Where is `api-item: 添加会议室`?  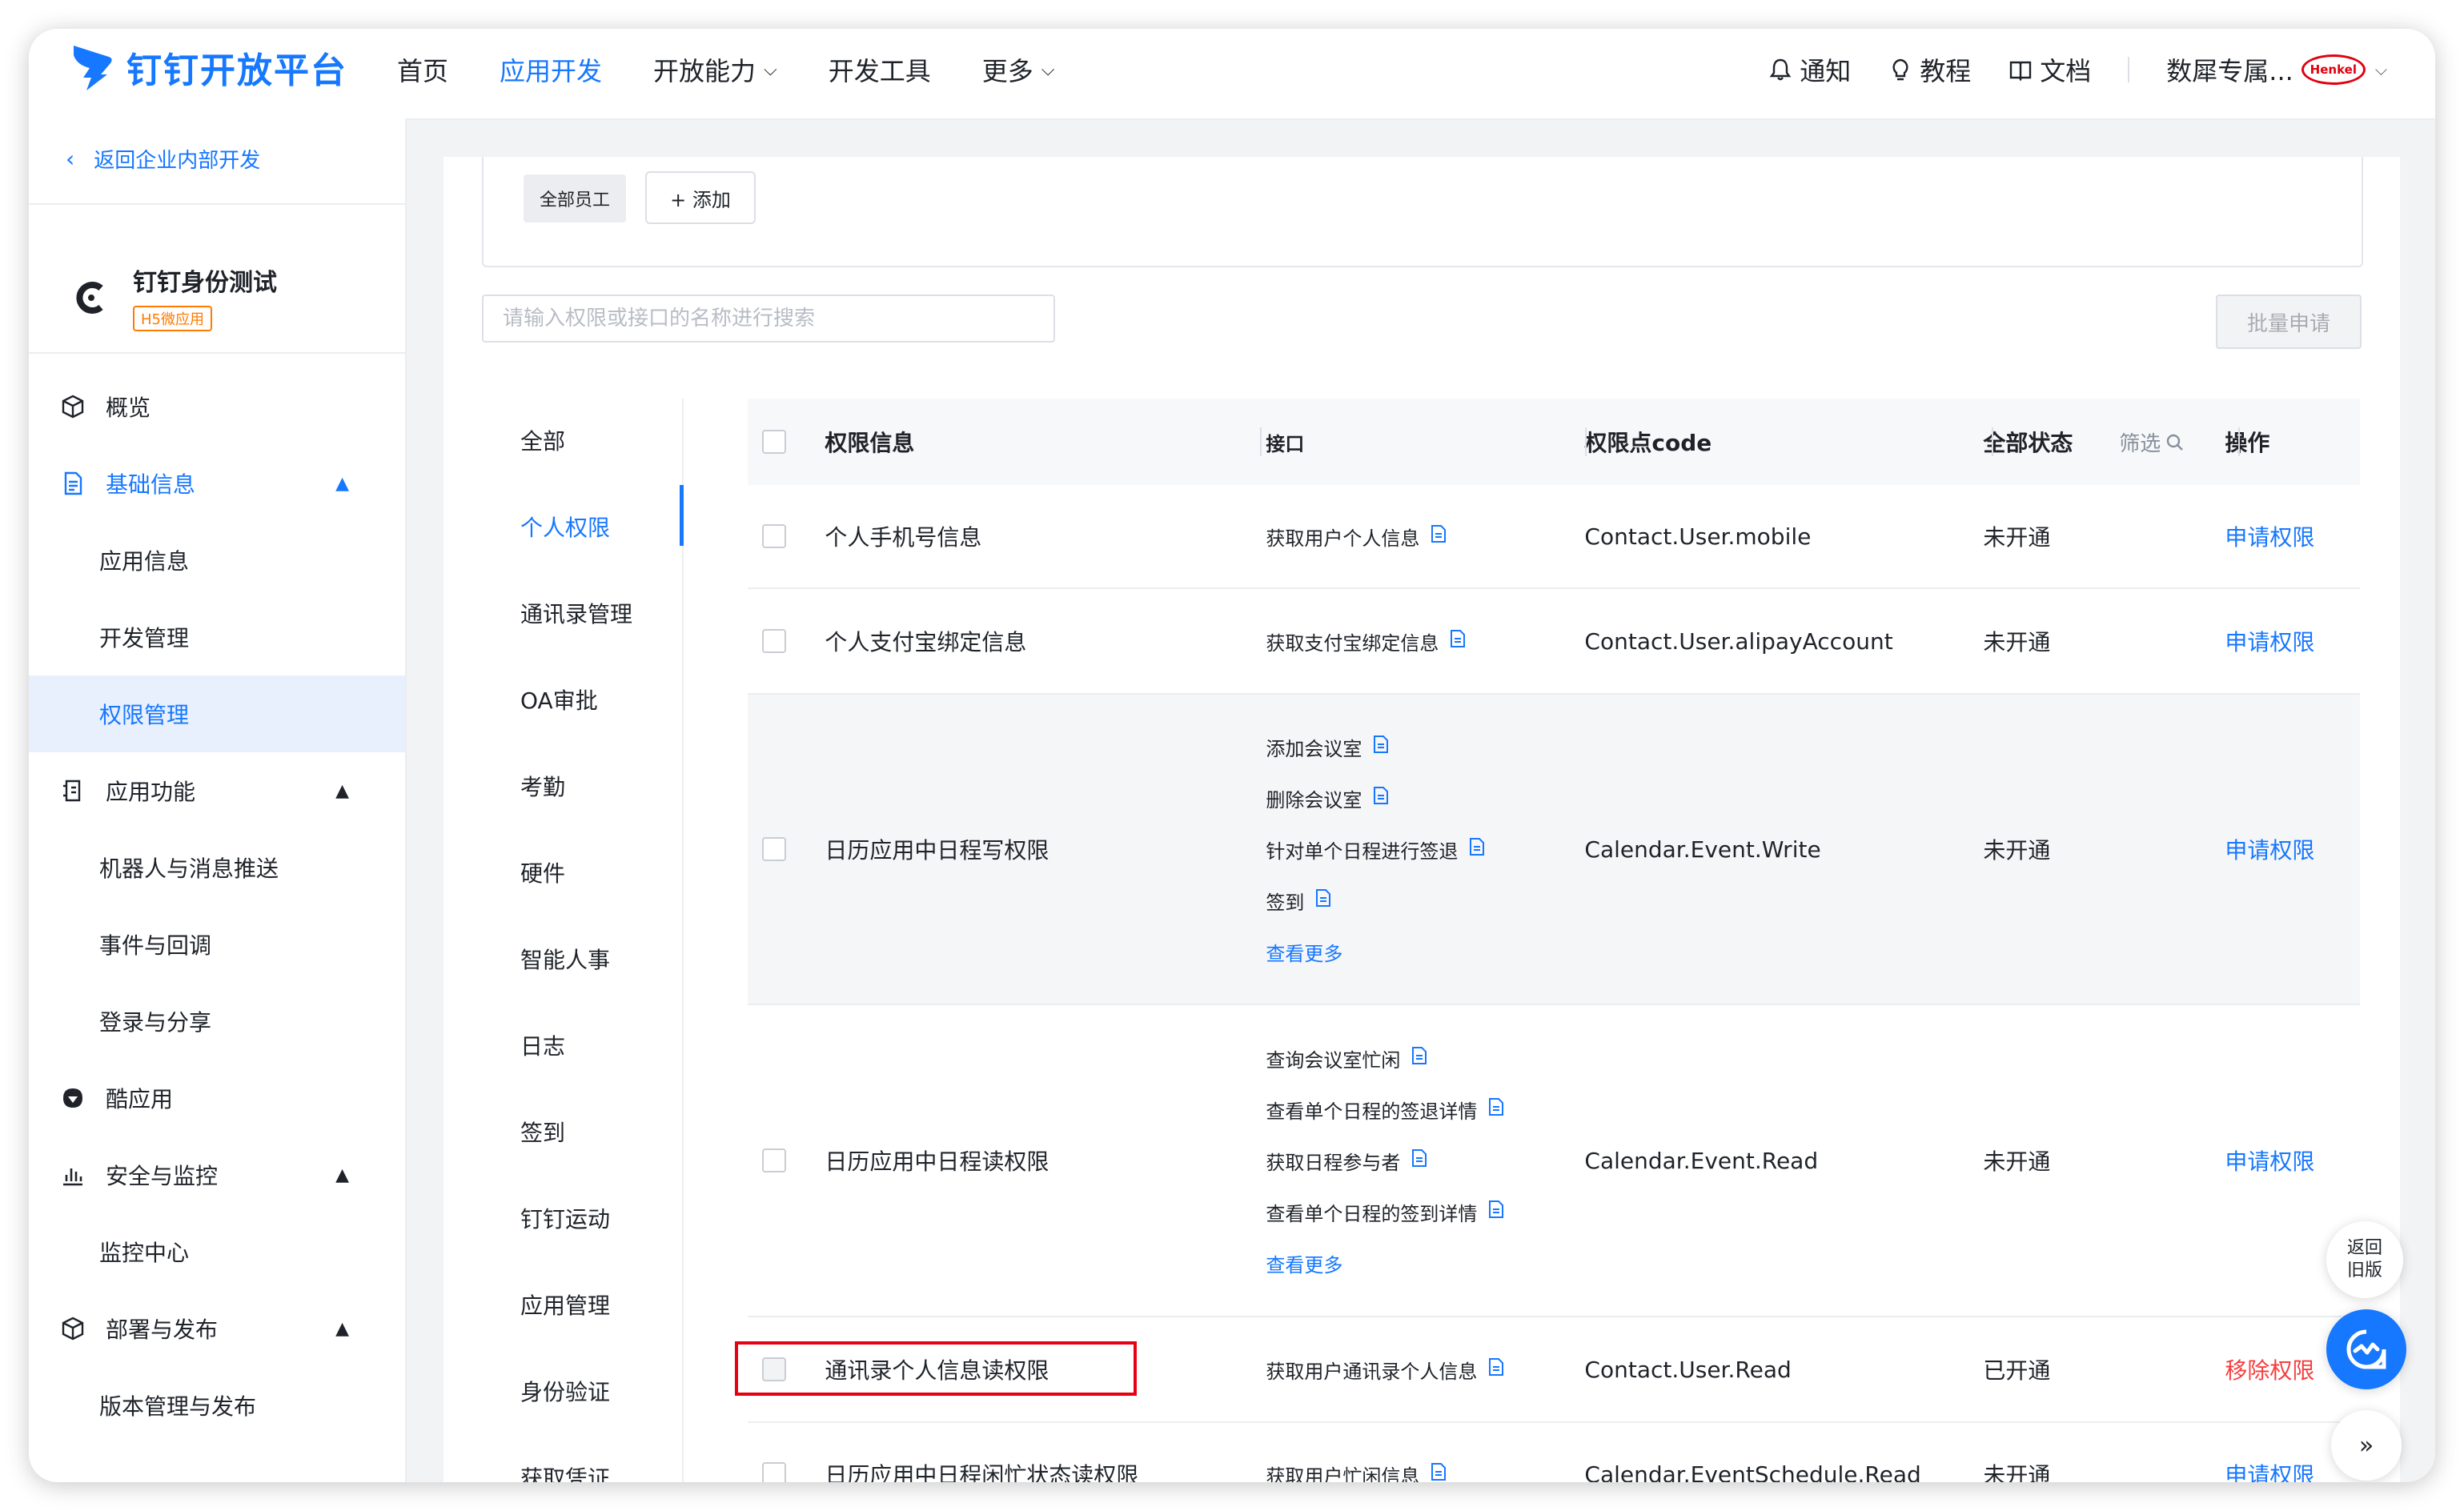 api-item: 添加会议室 is located at coordinates (1425, 746).